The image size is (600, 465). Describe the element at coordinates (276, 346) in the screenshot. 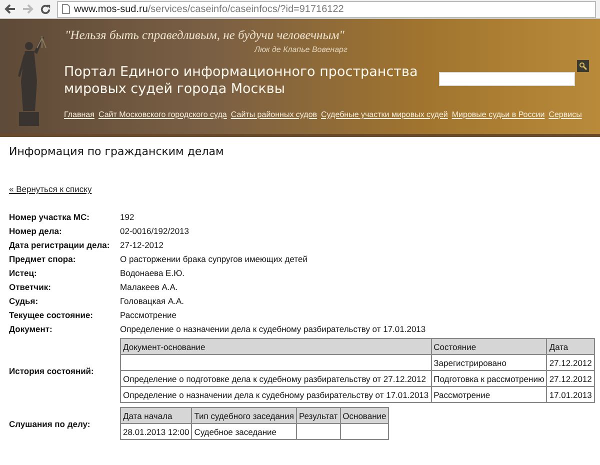

I see `column-header: Документ-основание` at that location.